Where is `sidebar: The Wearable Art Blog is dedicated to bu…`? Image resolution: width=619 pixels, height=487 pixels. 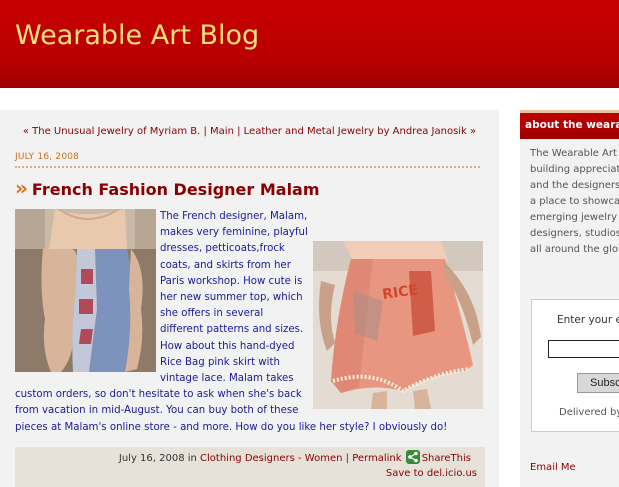 sidebar: The Wearable Art Blog is dedicated to bu… is located at coordinates (569, 313).